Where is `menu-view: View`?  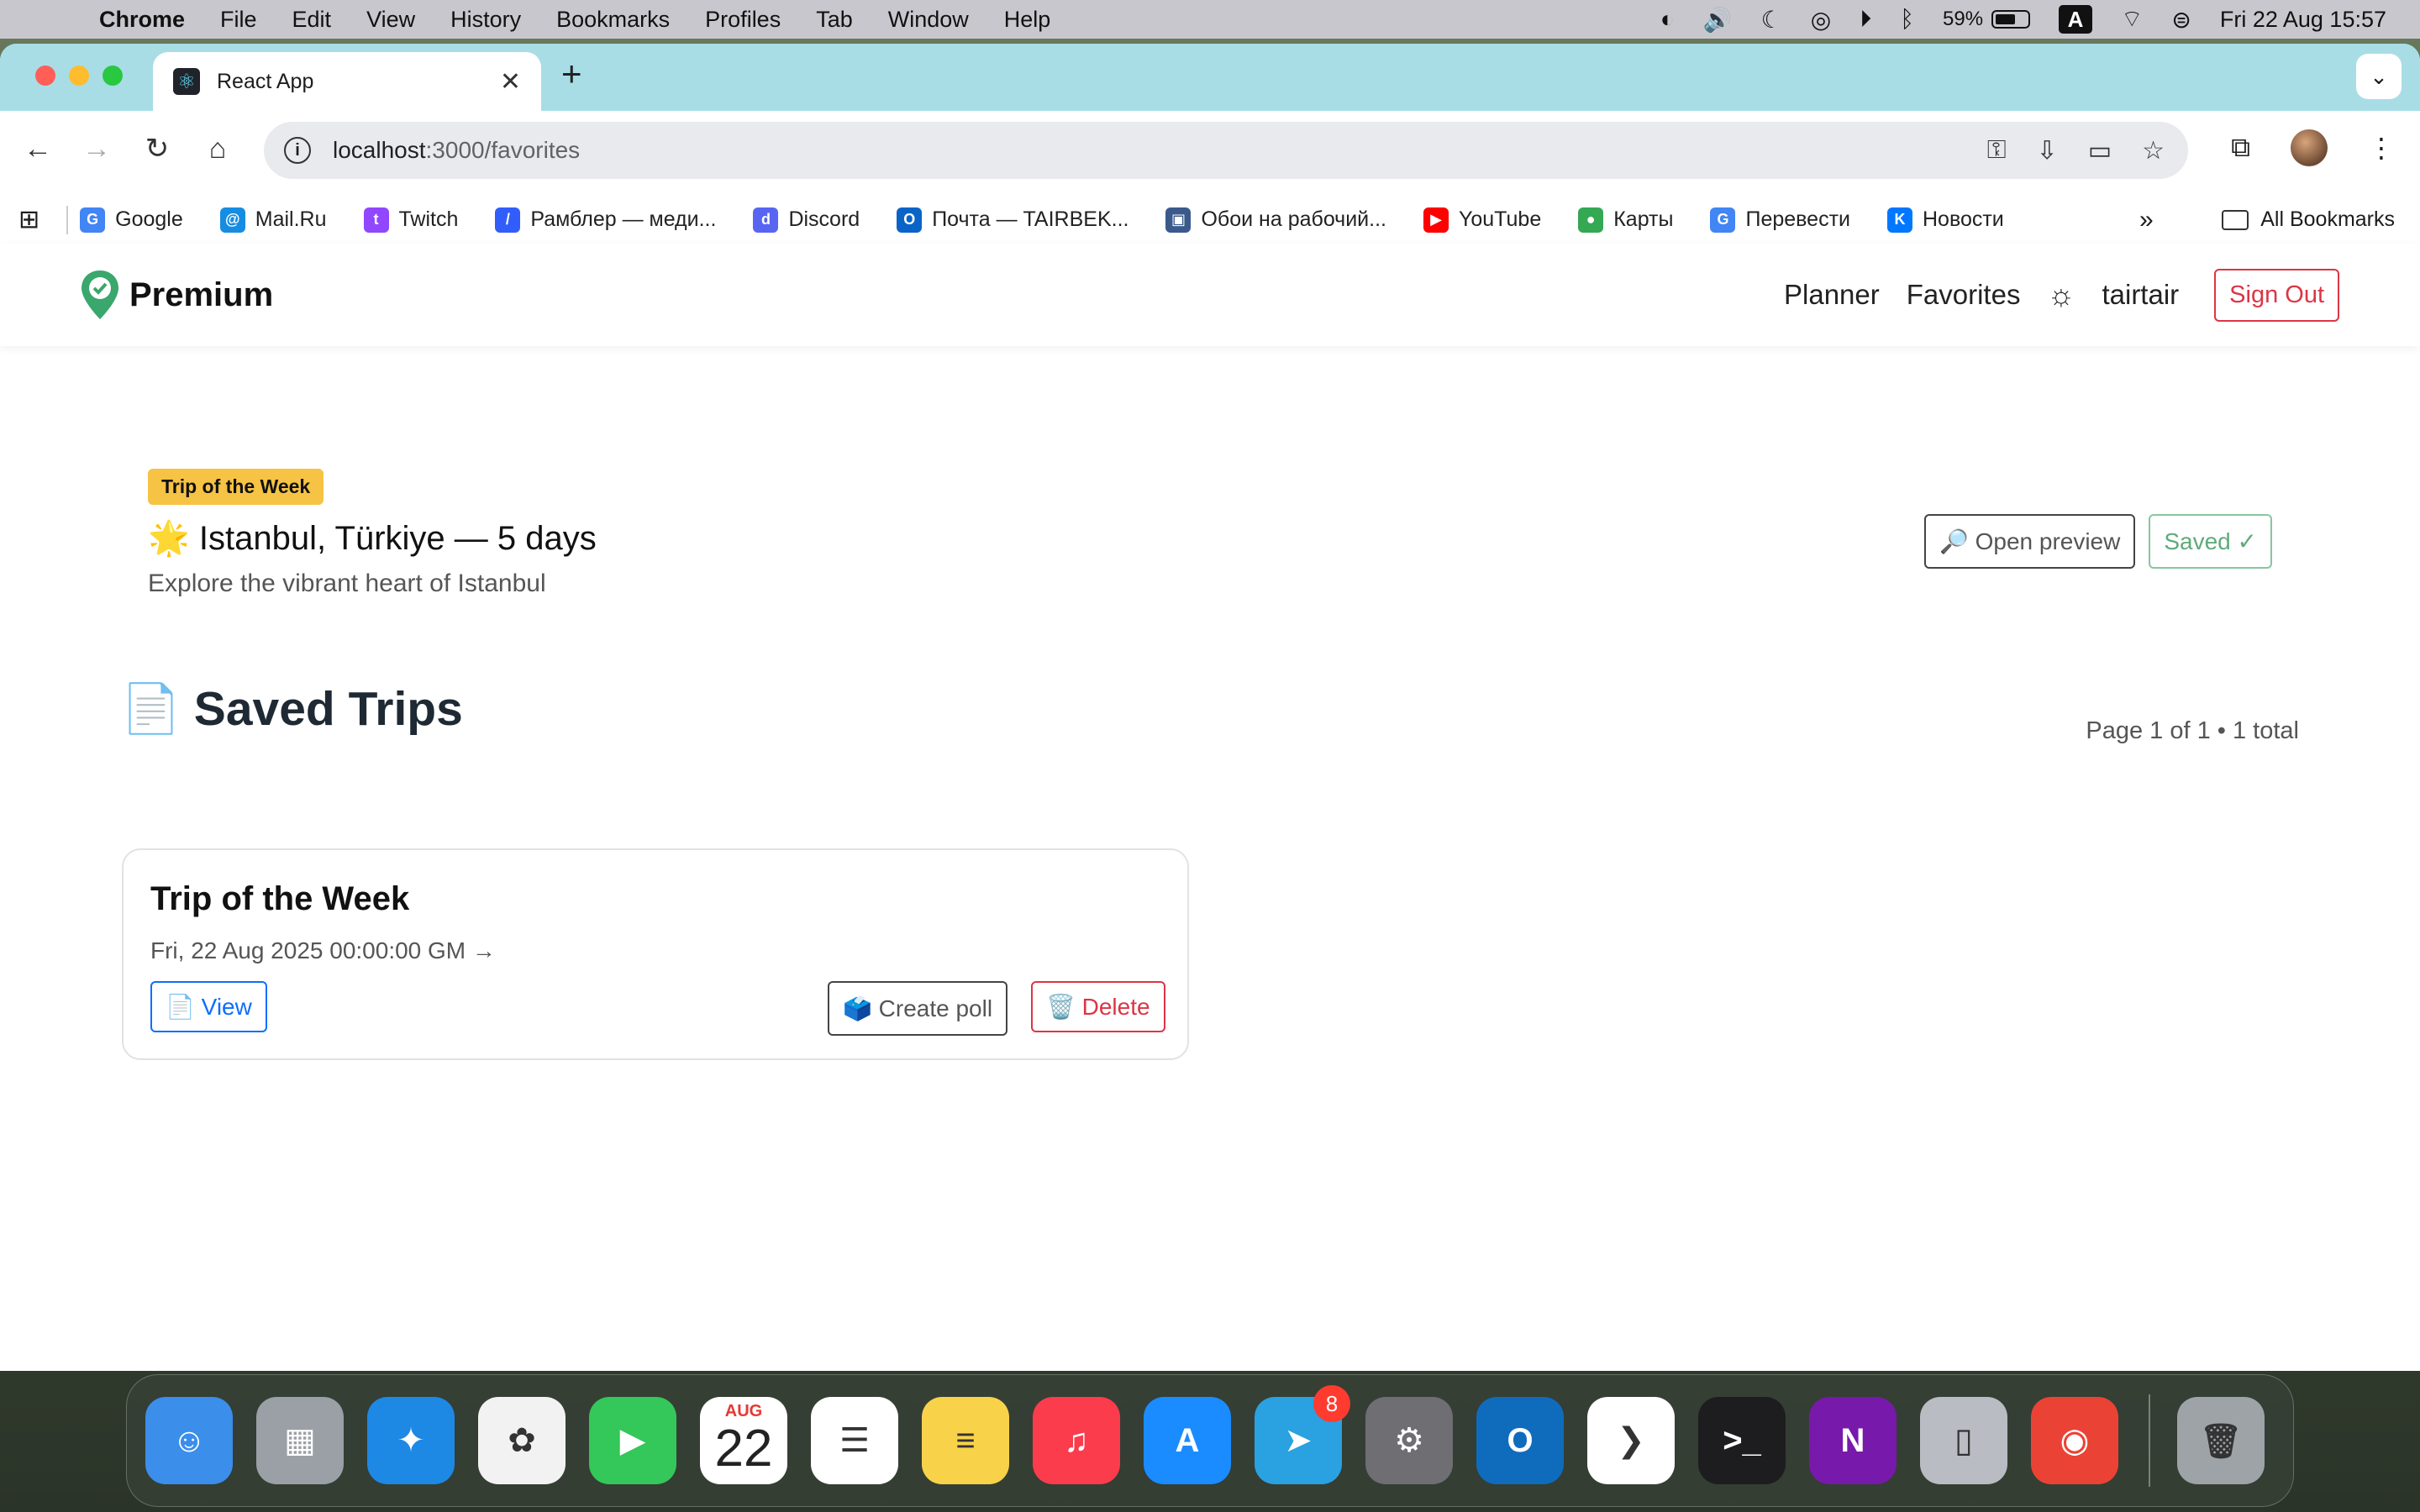
menu-view: View is located at coordinates (390, 20).